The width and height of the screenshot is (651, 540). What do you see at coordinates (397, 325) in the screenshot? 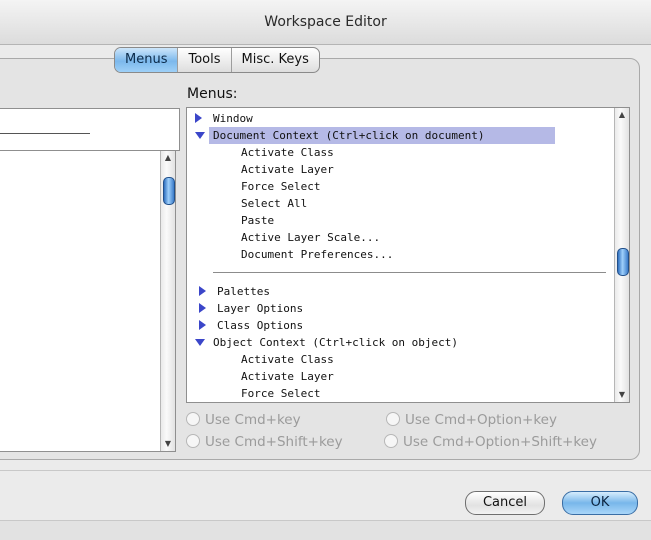
I see `menu-tree-item: Class Options` at bounding box center [397, 325].